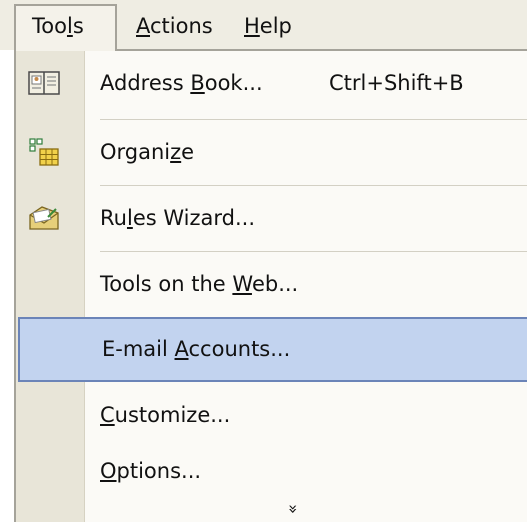  I want to click on label-mnemonic: B, so click(197, 83).